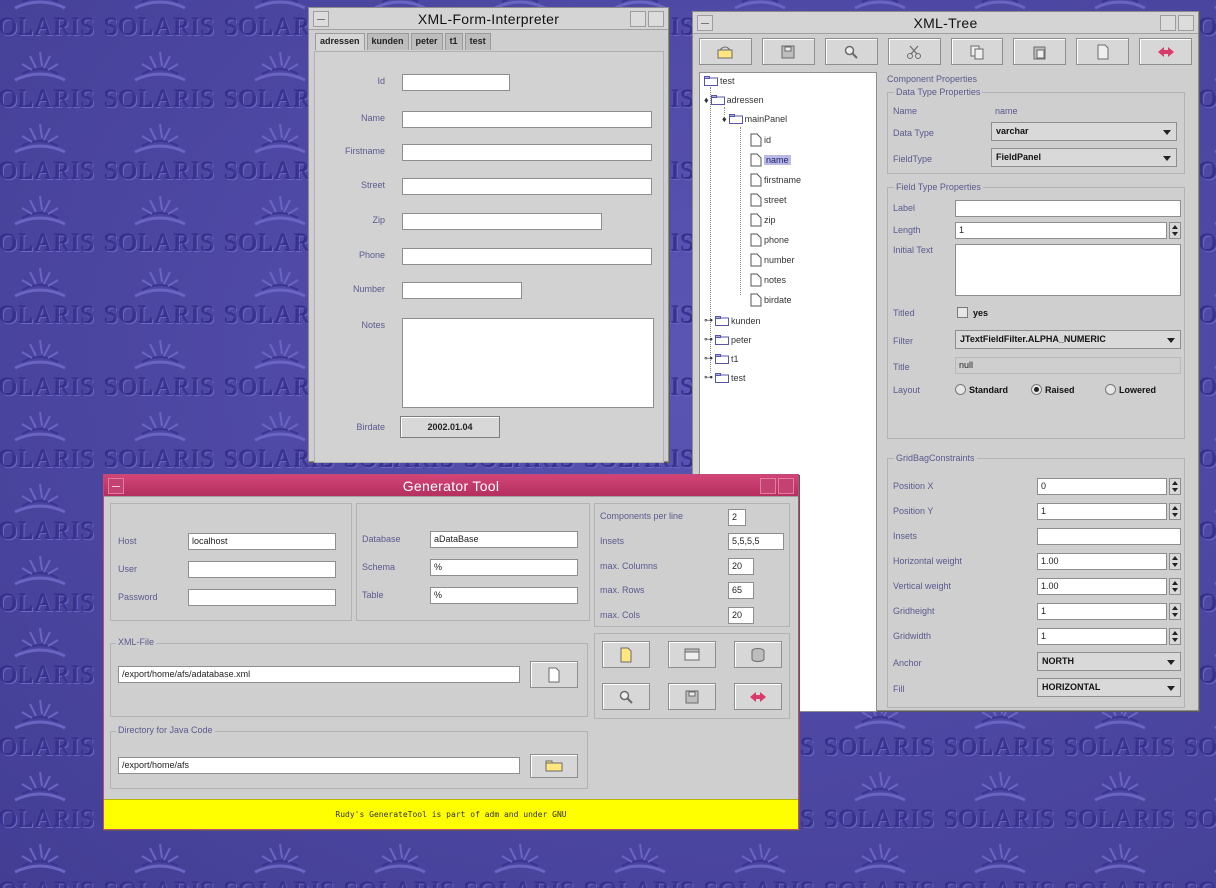  I want to click on tab-t1: t1, so click(453, 41).